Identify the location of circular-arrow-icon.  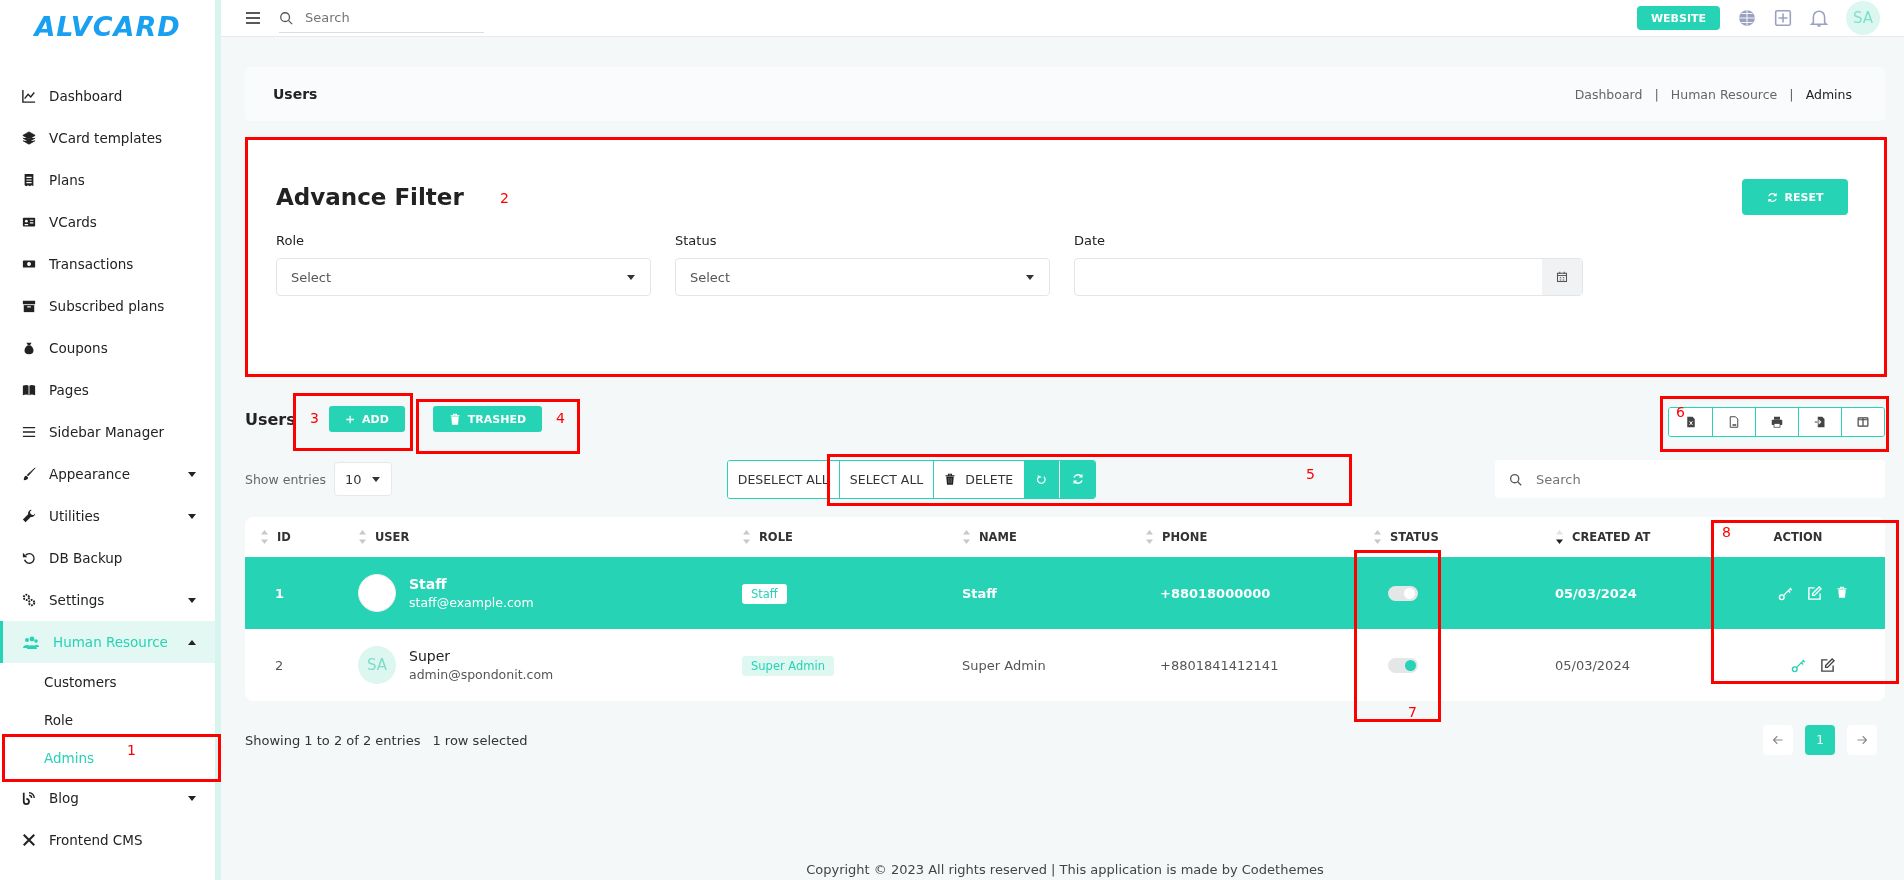
(29, 558).